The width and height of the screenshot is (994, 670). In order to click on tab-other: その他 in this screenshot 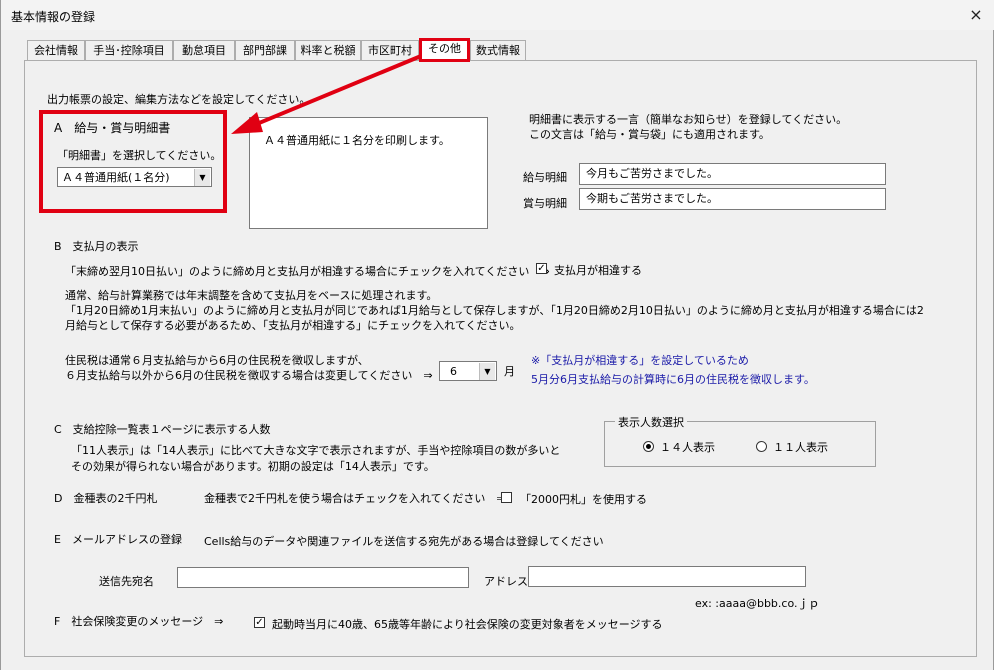, I will do `click(444, 50)`.